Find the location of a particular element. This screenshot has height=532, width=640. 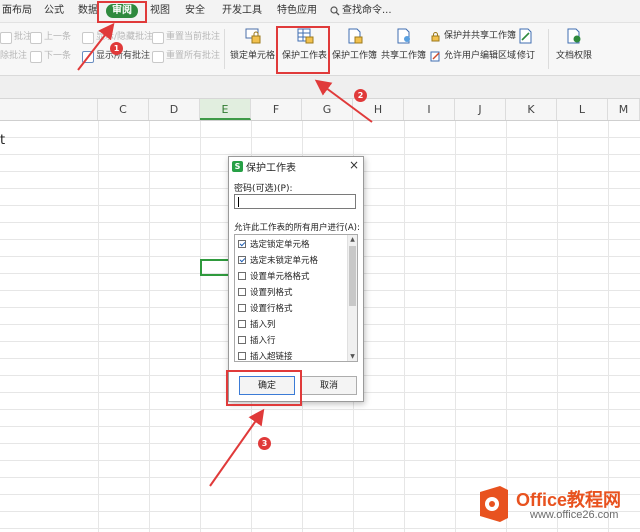

protect-workbook-button: 保护工作簿 is located at coordinates (354, 48).